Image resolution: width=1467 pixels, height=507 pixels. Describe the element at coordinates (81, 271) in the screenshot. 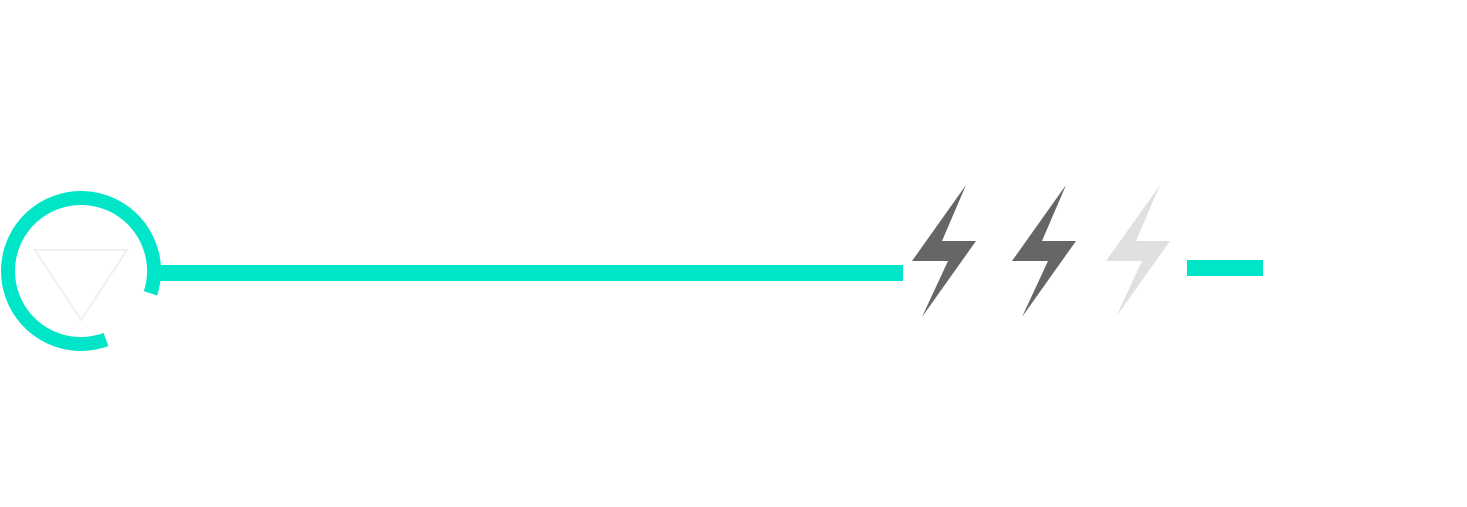

I see `filter-funnel-icon` at that location.